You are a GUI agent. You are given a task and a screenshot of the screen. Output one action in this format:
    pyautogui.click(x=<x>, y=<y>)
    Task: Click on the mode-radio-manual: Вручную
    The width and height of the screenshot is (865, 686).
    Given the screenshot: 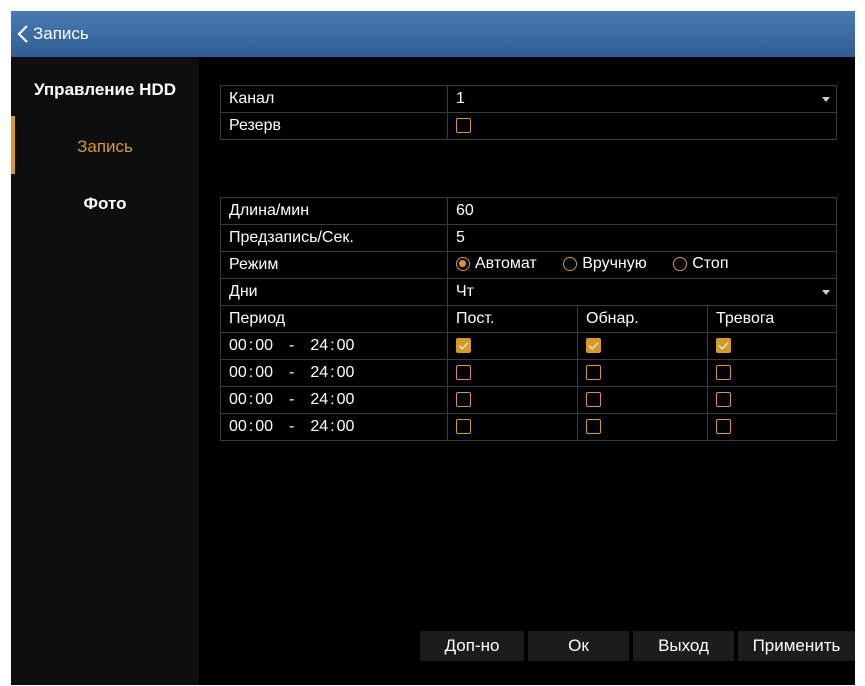 What is the action you would take?
    pyautogui.click(x=605, y=264)
    